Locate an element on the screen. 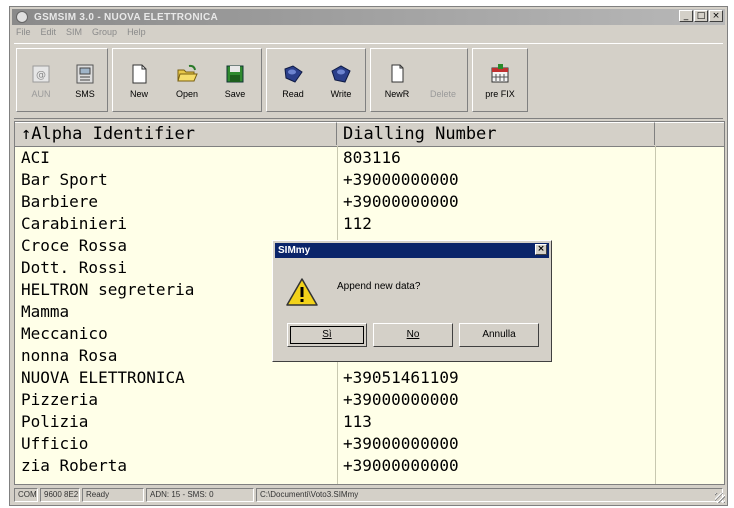 This screenshot has height=508, width=734. confirm-dialog: SIMmy × Append new data? Sì No Annulla is located at coordinates (412, 301).